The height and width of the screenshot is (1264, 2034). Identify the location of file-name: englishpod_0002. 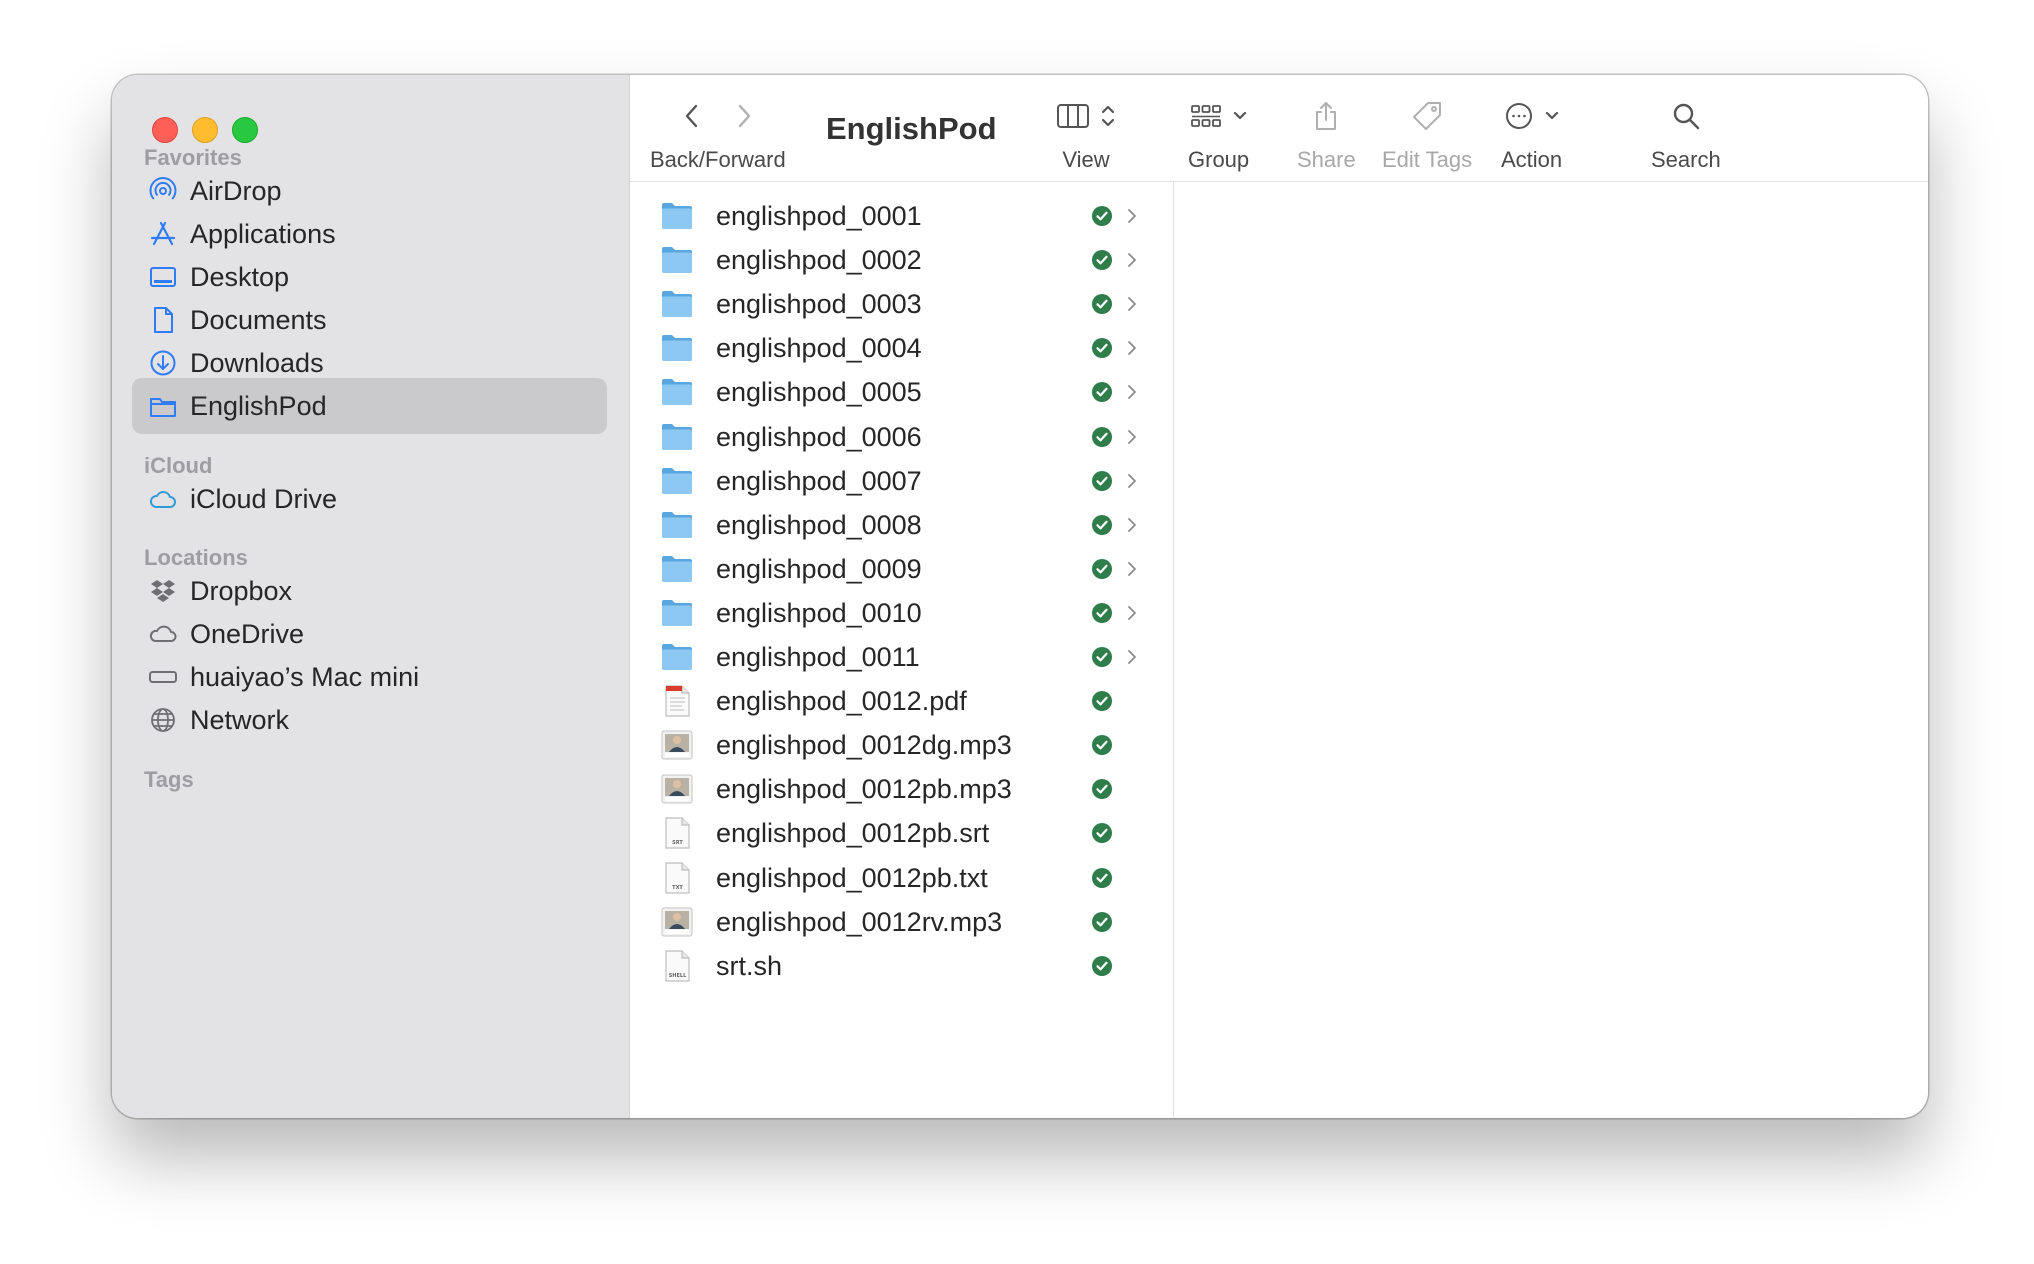
(819, 260).